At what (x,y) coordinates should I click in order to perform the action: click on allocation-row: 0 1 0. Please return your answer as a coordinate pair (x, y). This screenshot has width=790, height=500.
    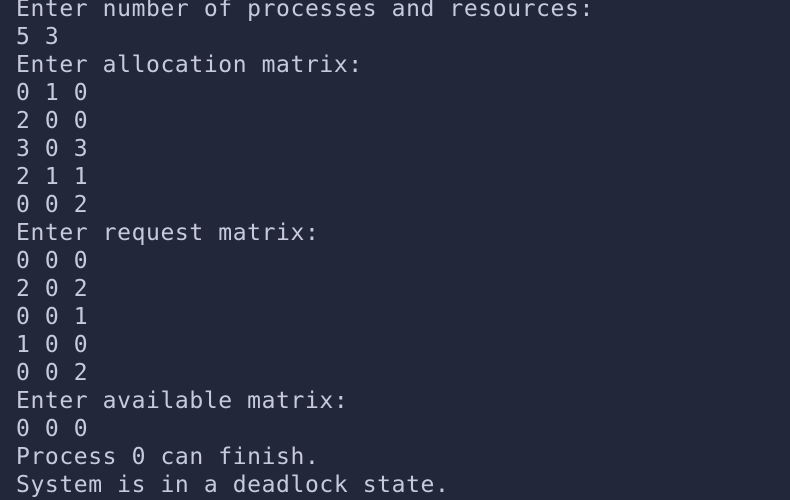
    Looking at the image, I should click on (52, 93).